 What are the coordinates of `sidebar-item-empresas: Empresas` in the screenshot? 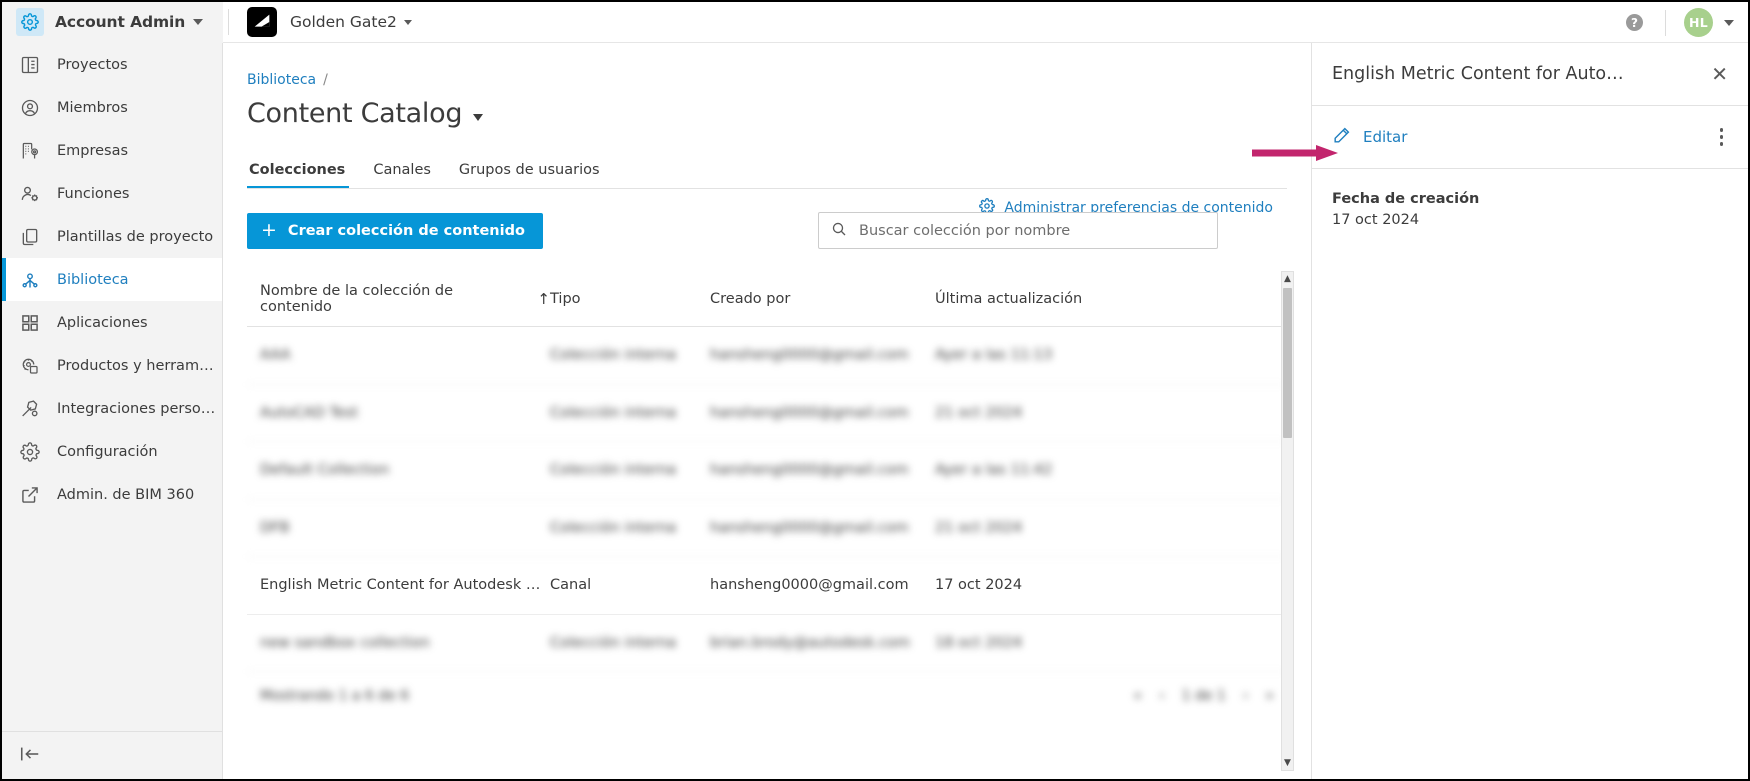 It's located at (112, 150).